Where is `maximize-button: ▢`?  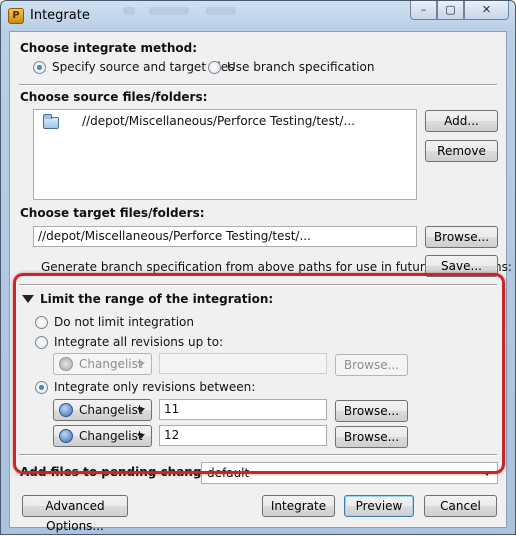
maximize-button: ▢ is located at coordinates (450, 10).